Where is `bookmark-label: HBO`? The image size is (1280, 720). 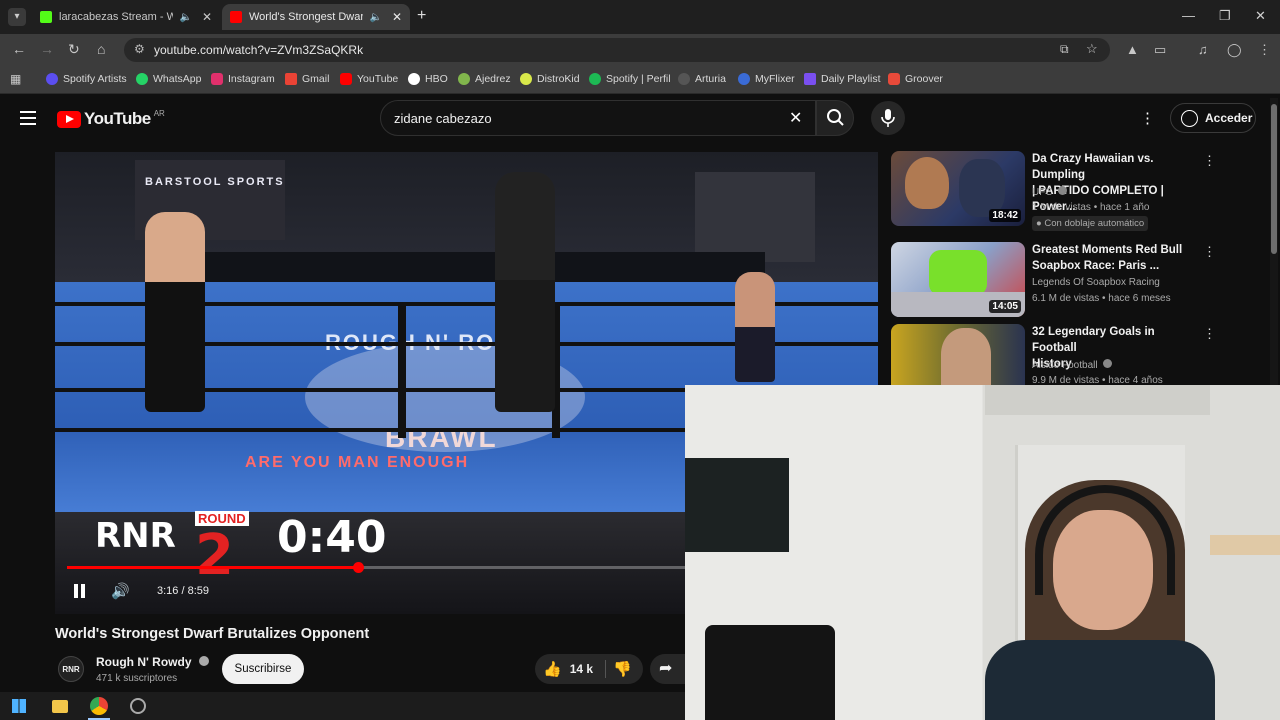 bookmark-label: HBO is located at coordinates (436, 79).